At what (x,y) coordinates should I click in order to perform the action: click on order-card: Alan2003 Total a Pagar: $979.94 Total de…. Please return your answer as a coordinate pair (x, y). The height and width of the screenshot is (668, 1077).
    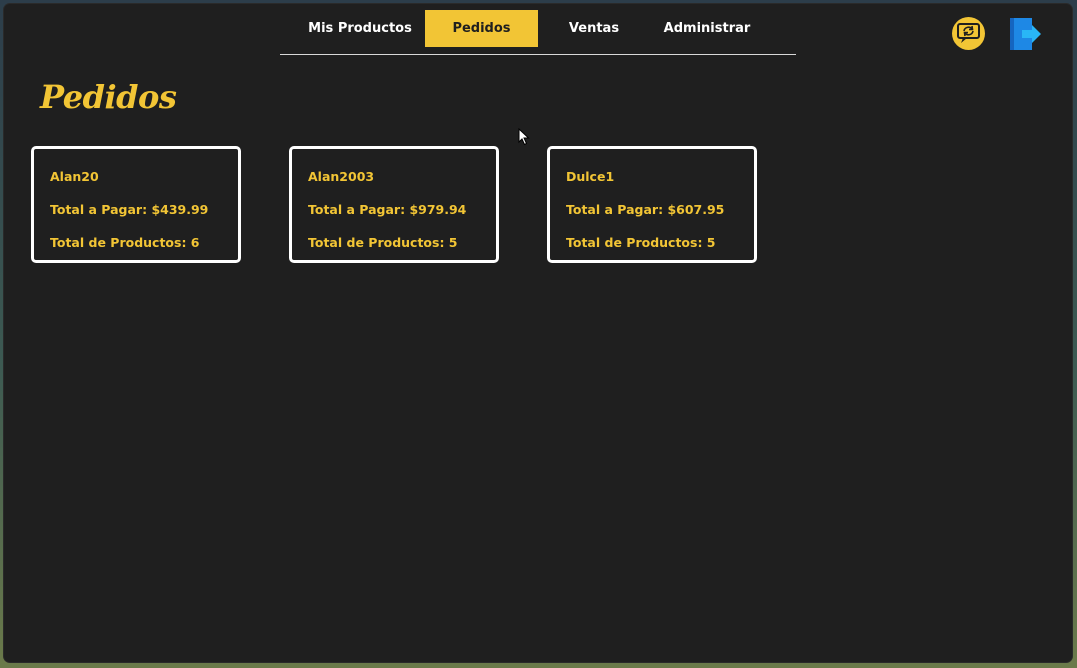
    Looking at the image, I should click on (394, 204).